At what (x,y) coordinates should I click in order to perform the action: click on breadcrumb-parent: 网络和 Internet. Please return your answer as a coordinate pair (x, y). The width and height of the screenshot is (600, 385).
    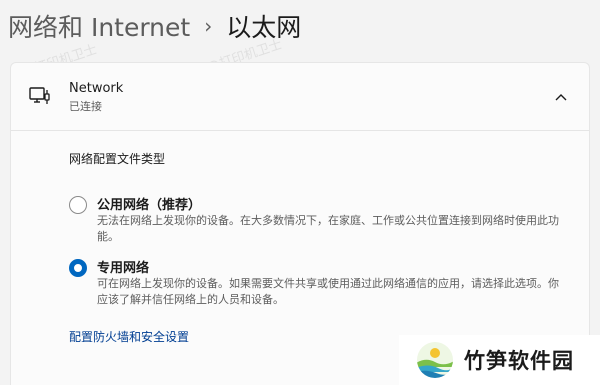
    Looking at the image, I should click on (99, 26).